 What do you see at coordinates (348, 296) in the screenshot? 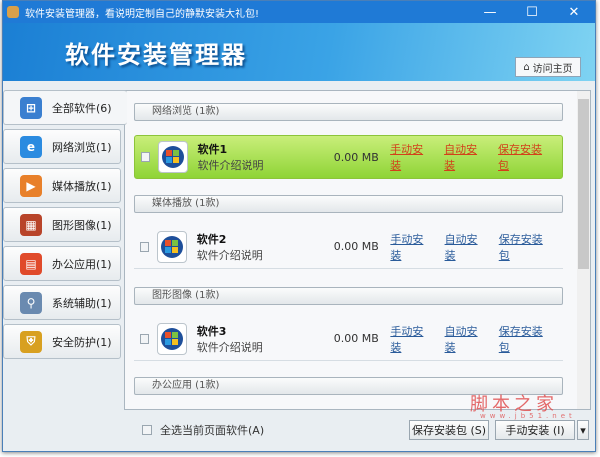
I see `section-header: 图形图像 (1款)` at bounding box center [348, 296].